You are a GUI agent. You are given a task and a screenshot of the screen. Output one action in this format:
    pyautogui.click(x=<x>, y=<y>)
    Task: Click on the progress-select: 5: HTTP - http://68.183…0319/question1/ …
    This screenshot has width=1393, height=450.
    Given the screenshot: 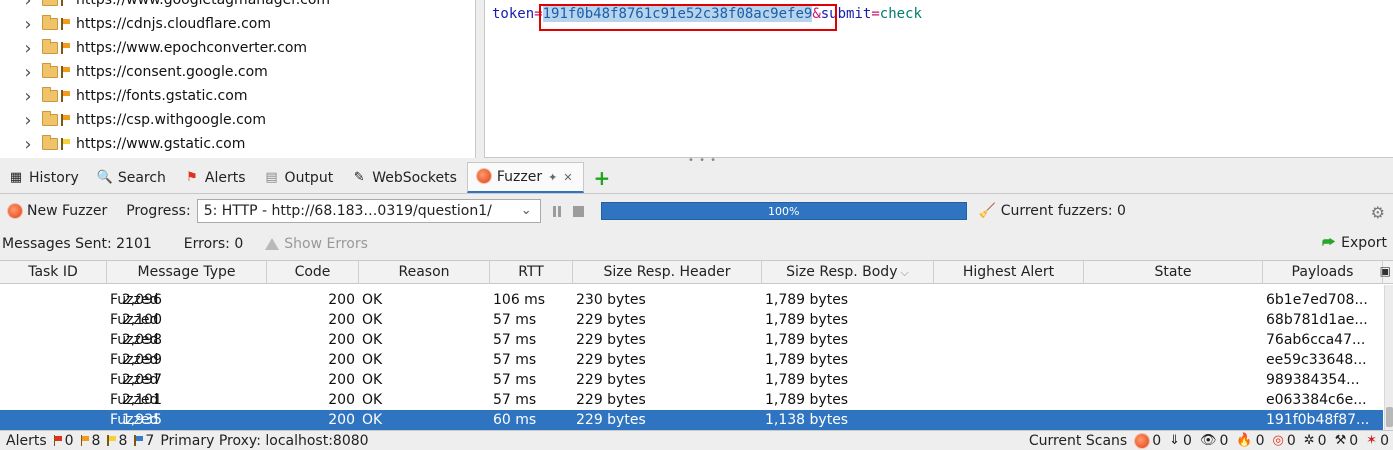 What is the action you would take?
    pyautogui.click(x=368, y=211)
    